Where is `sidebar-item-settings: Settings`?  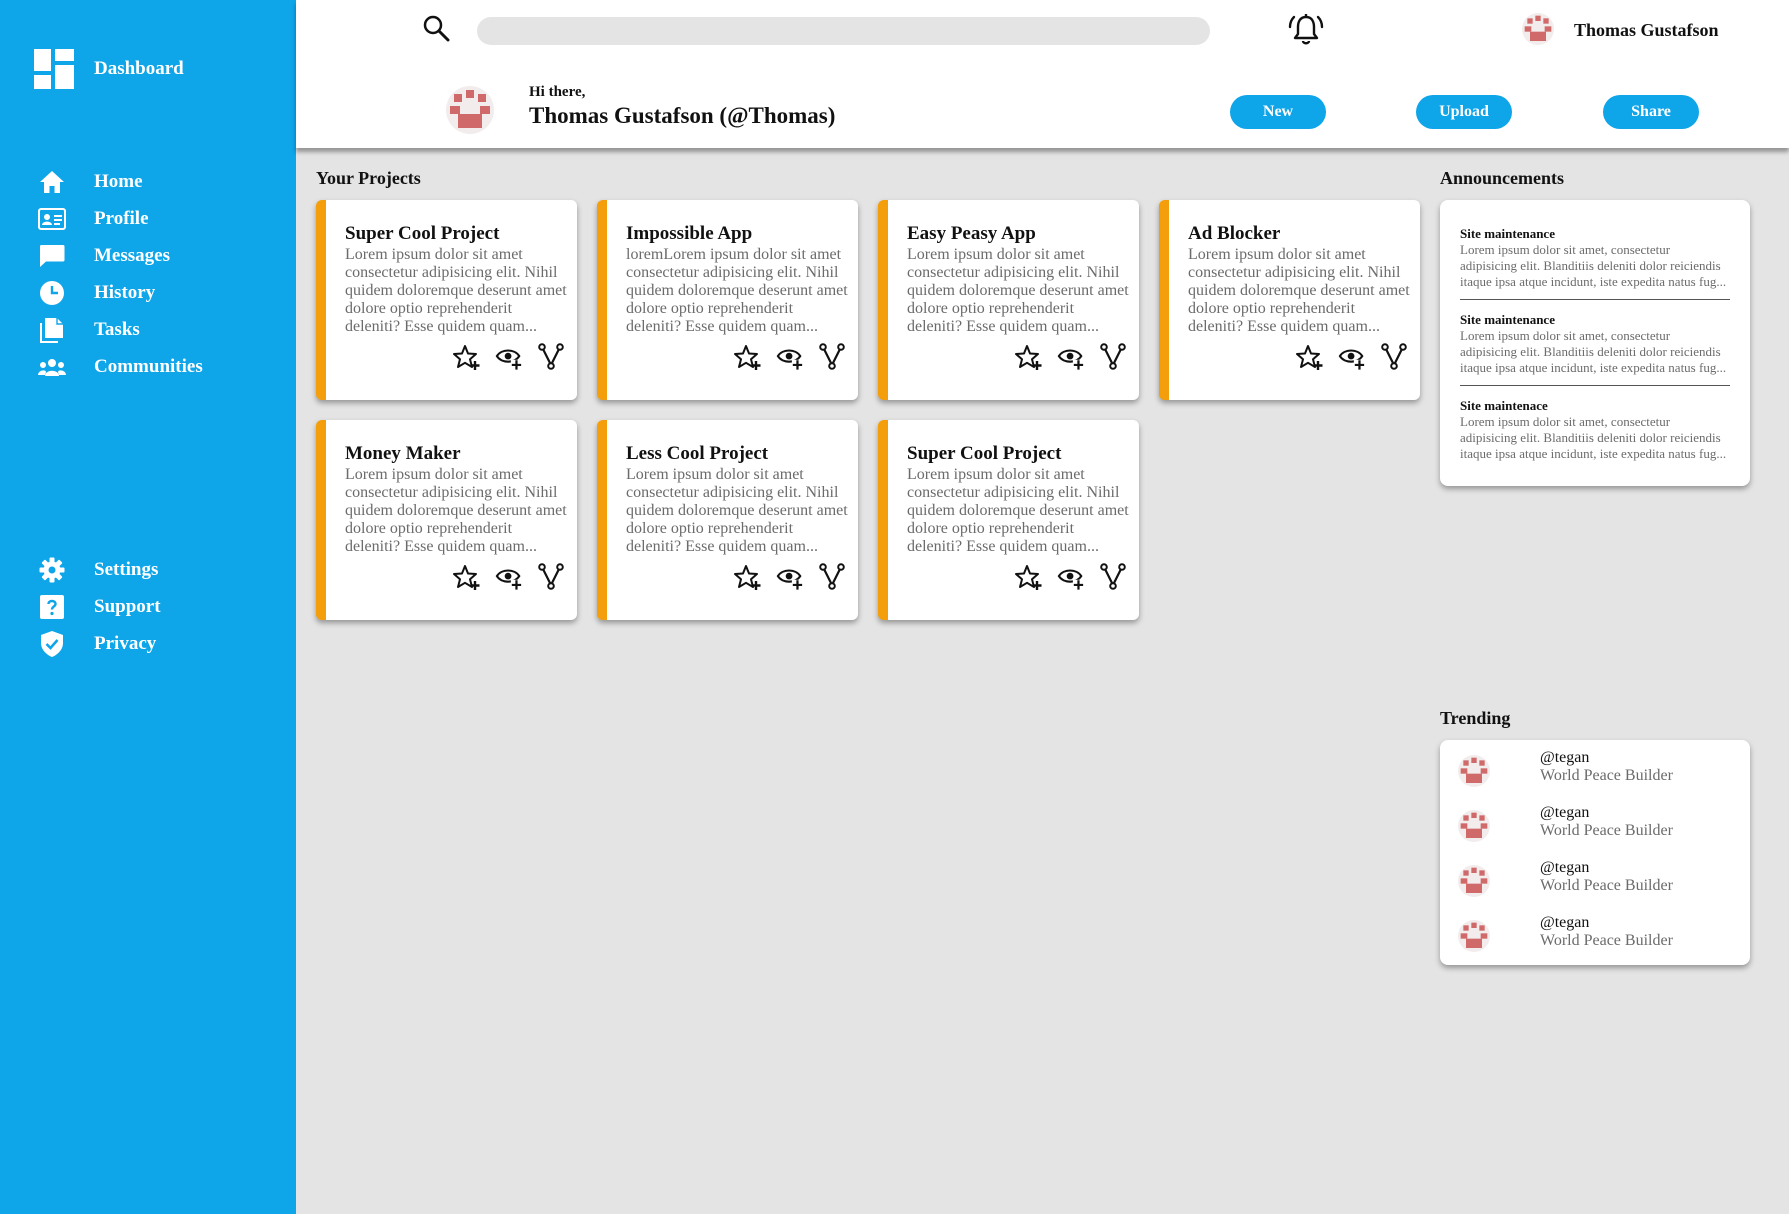
sidebar-item-settings: Settings is located at coordinates (158, 570).